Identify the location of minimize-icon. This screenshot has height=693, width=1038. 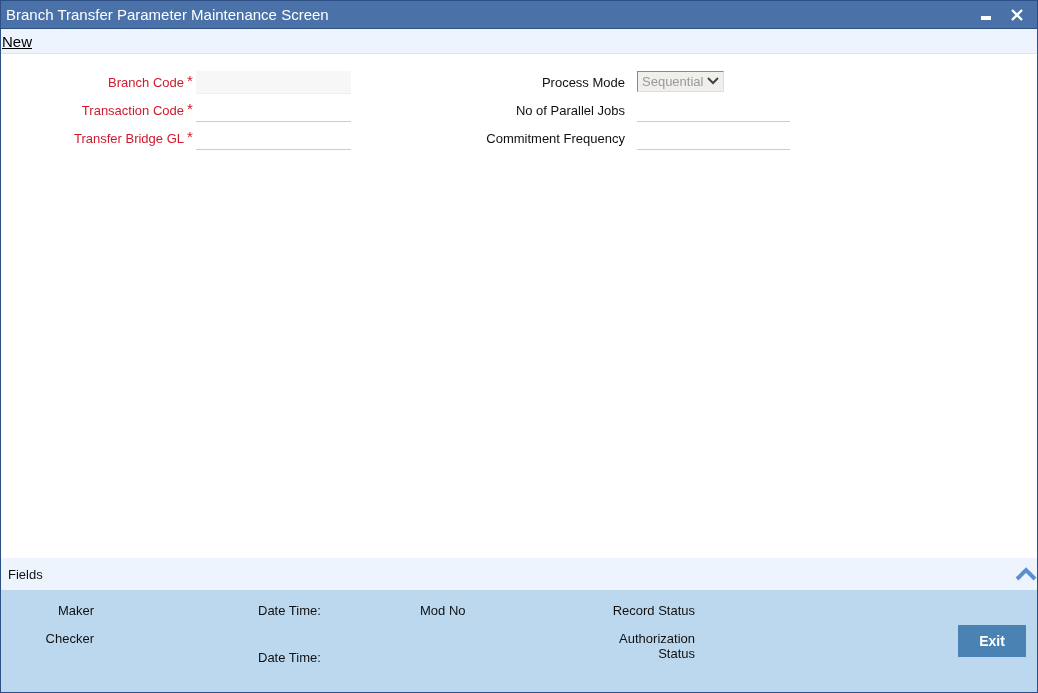
(986, 17).